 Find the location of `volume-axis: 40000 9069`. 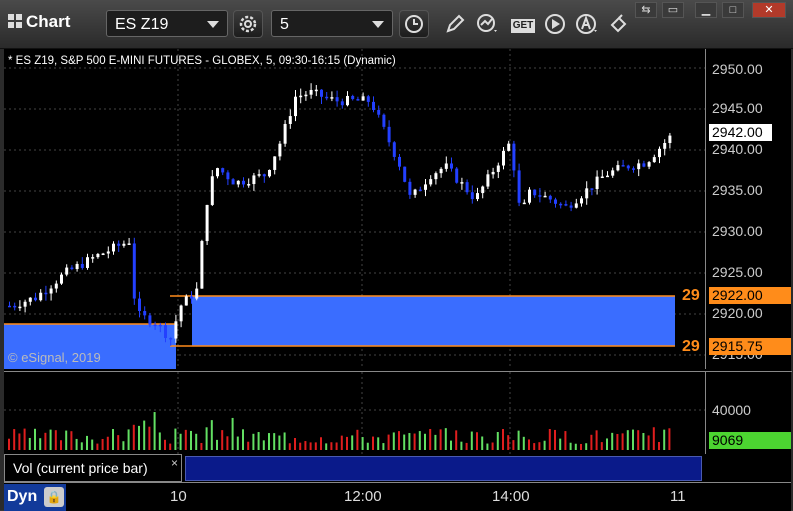

volume-axis: 40000 9069 is located at coordinates (748, 412).